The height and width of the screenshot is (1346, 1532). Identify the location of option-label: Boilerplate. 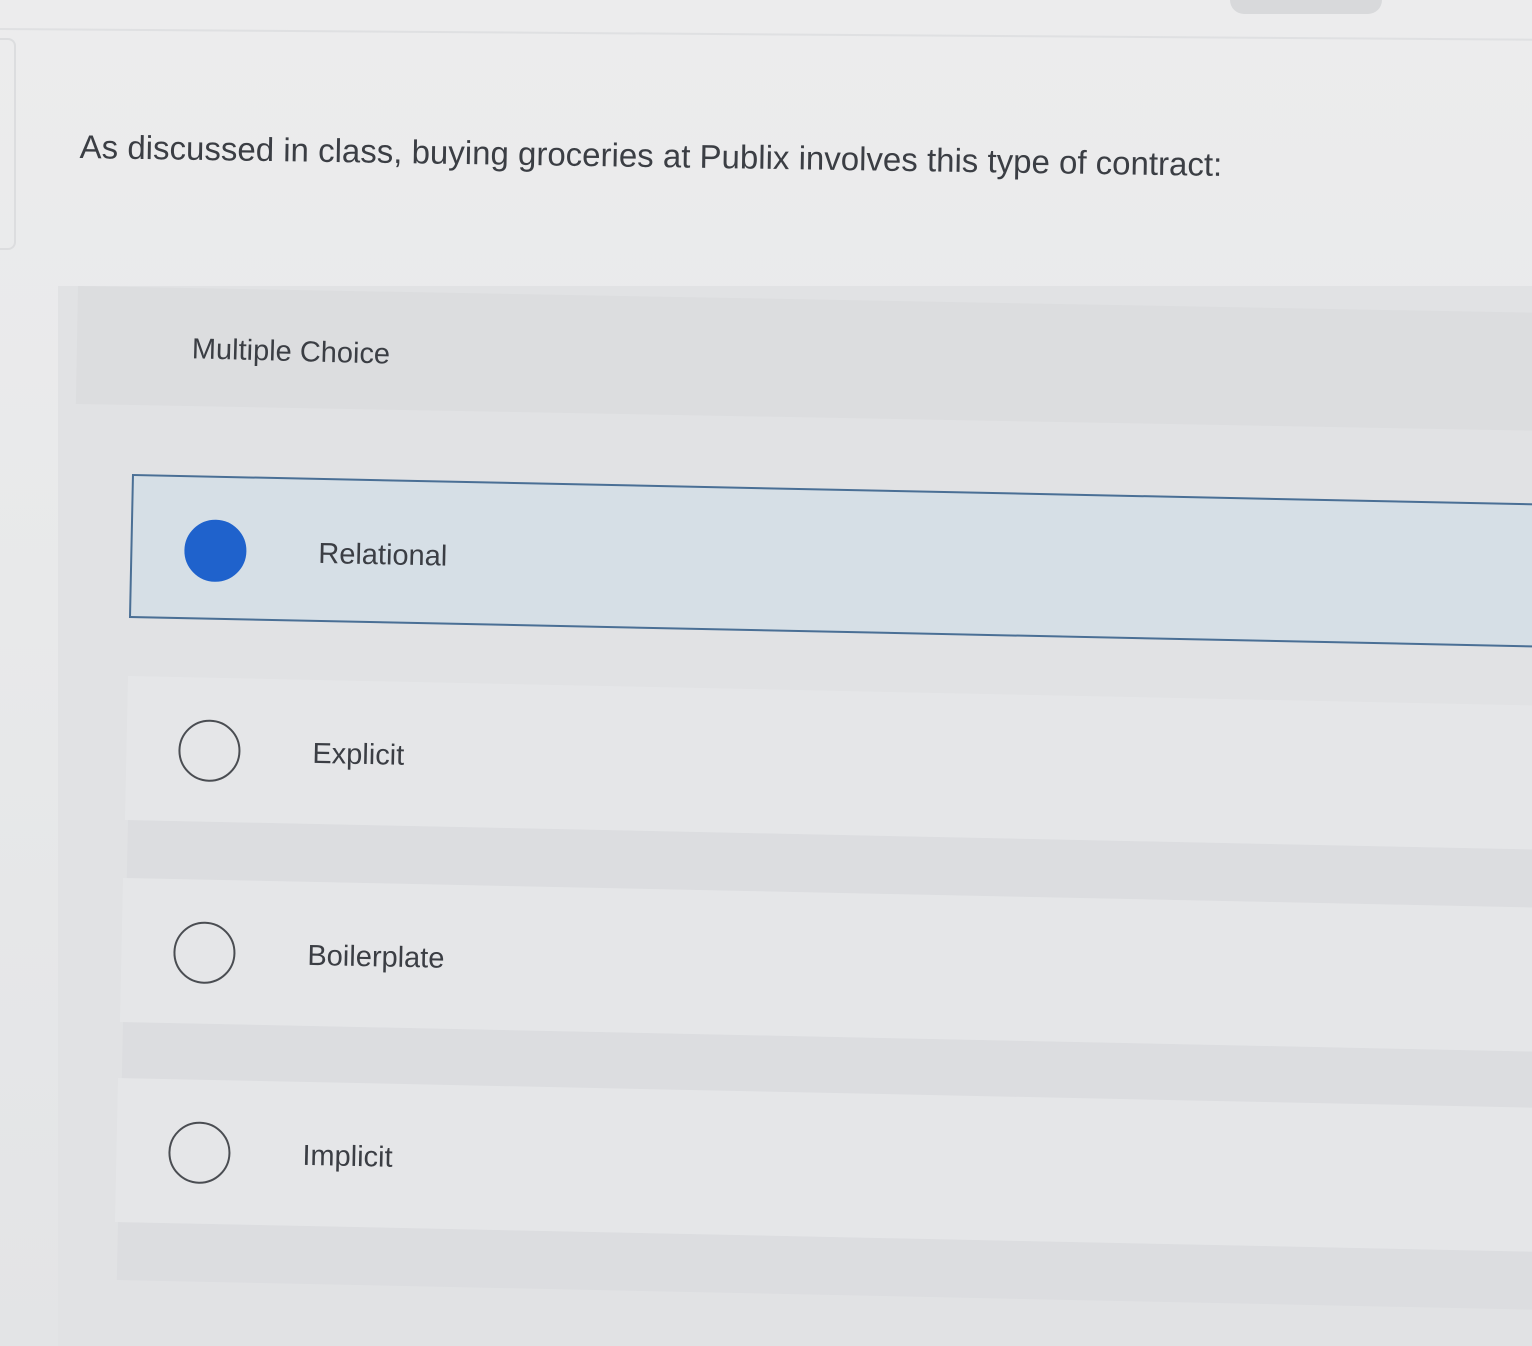
(376, 957).